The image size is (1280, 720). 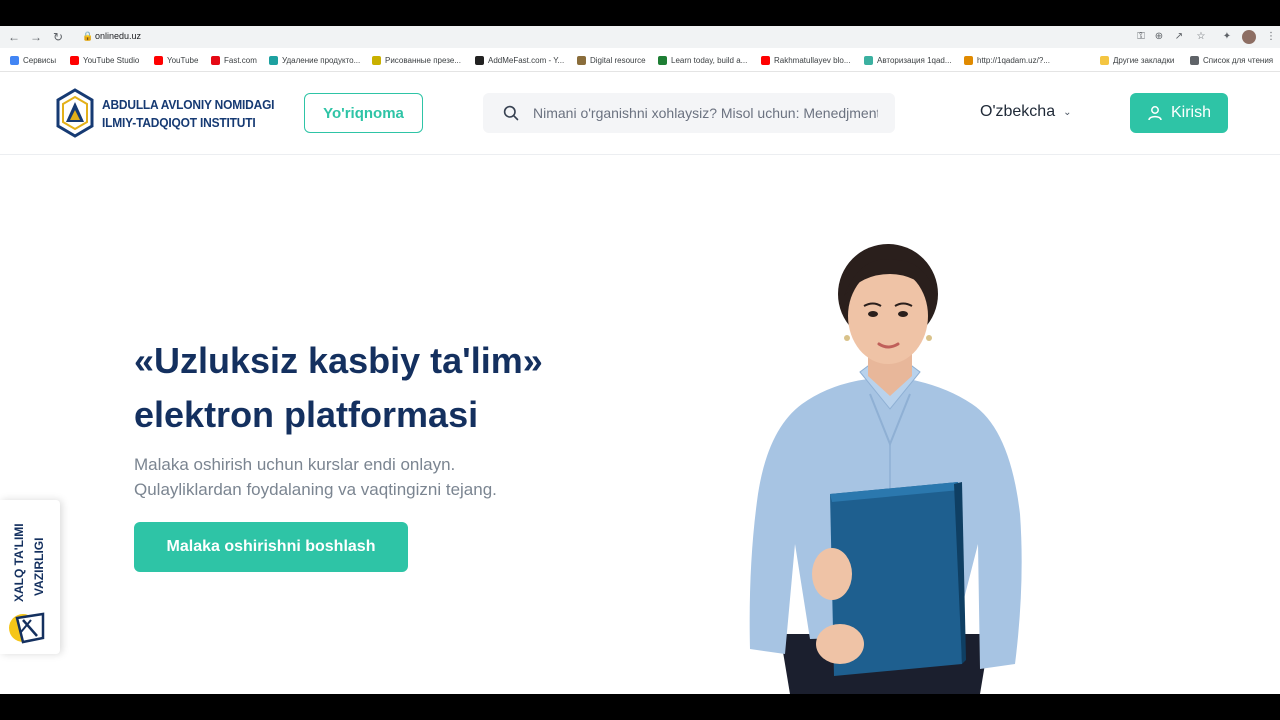 What do you see at coordinates (58, 37) in the screenshot?
I see `reload-icon: ↻` at bounding box center [58, 37].